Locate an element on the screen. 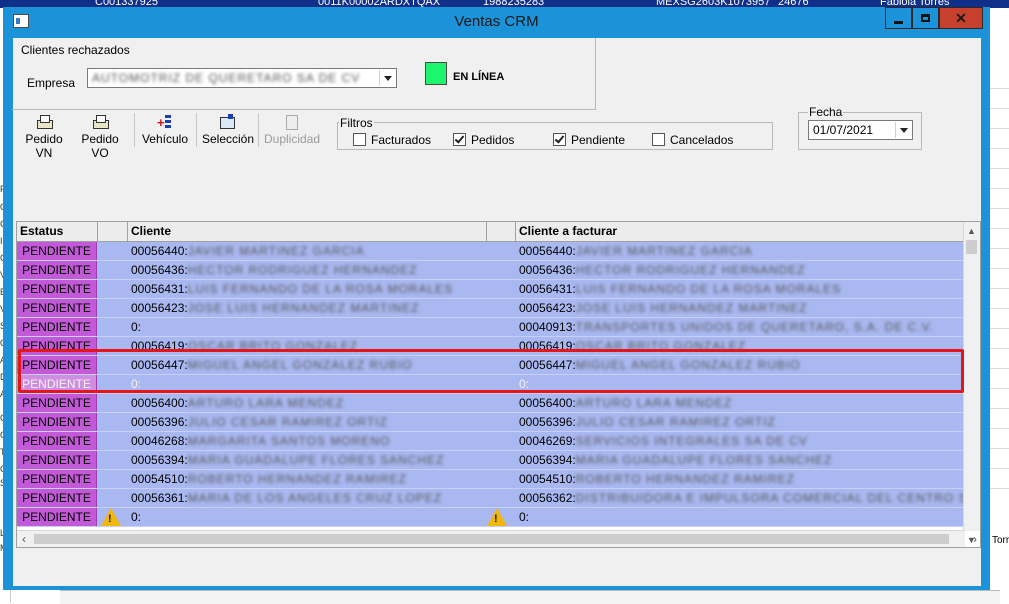  grid-header: Estatus Cliente Cliente a facturar is located at coordinates (491, 232).